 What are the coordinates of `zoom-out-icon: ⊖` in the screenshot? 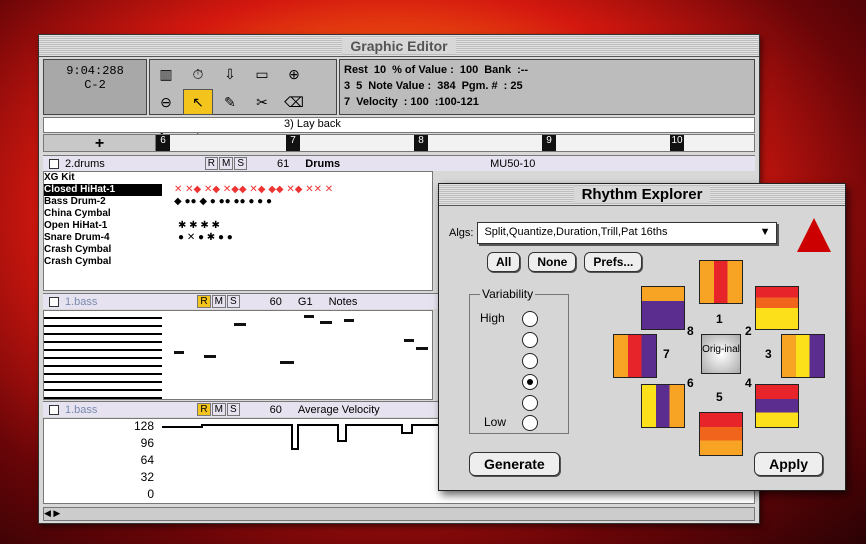 It's located at (166, 102).